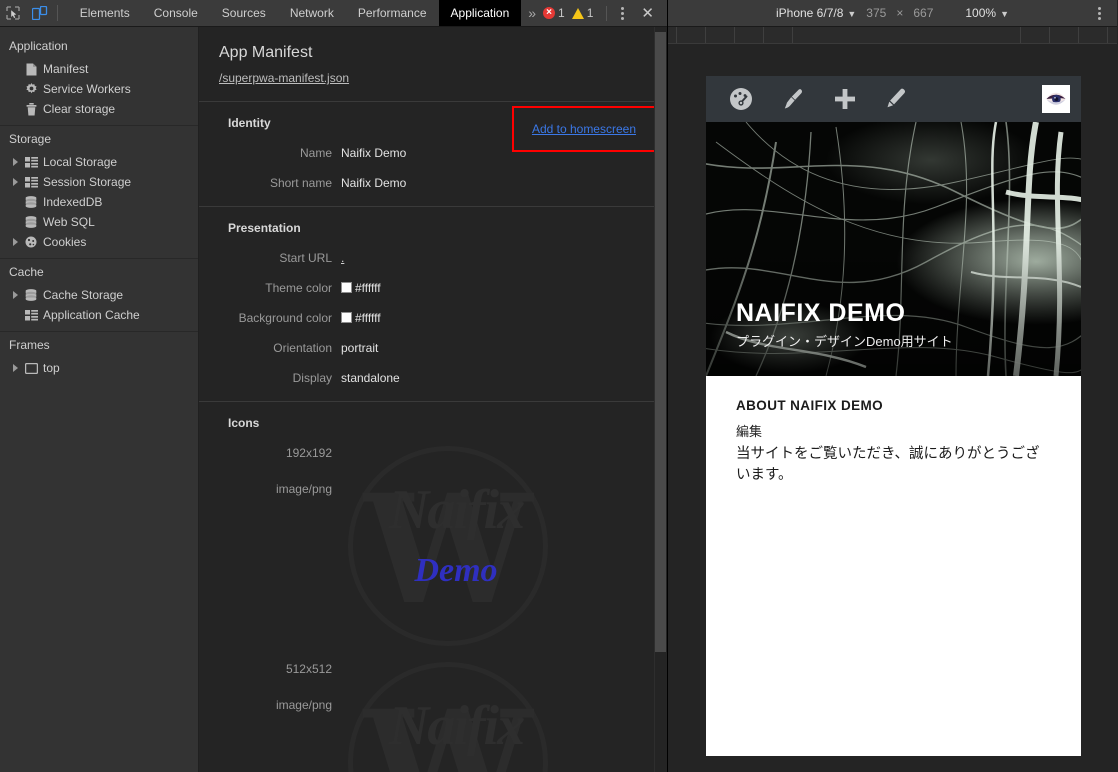 Image resolution: width=1118 pixels, height=772 pixels. Describe the element at coordinates (893, 430) in the screenshot. I see `article-edit-link: 編集` at that location.